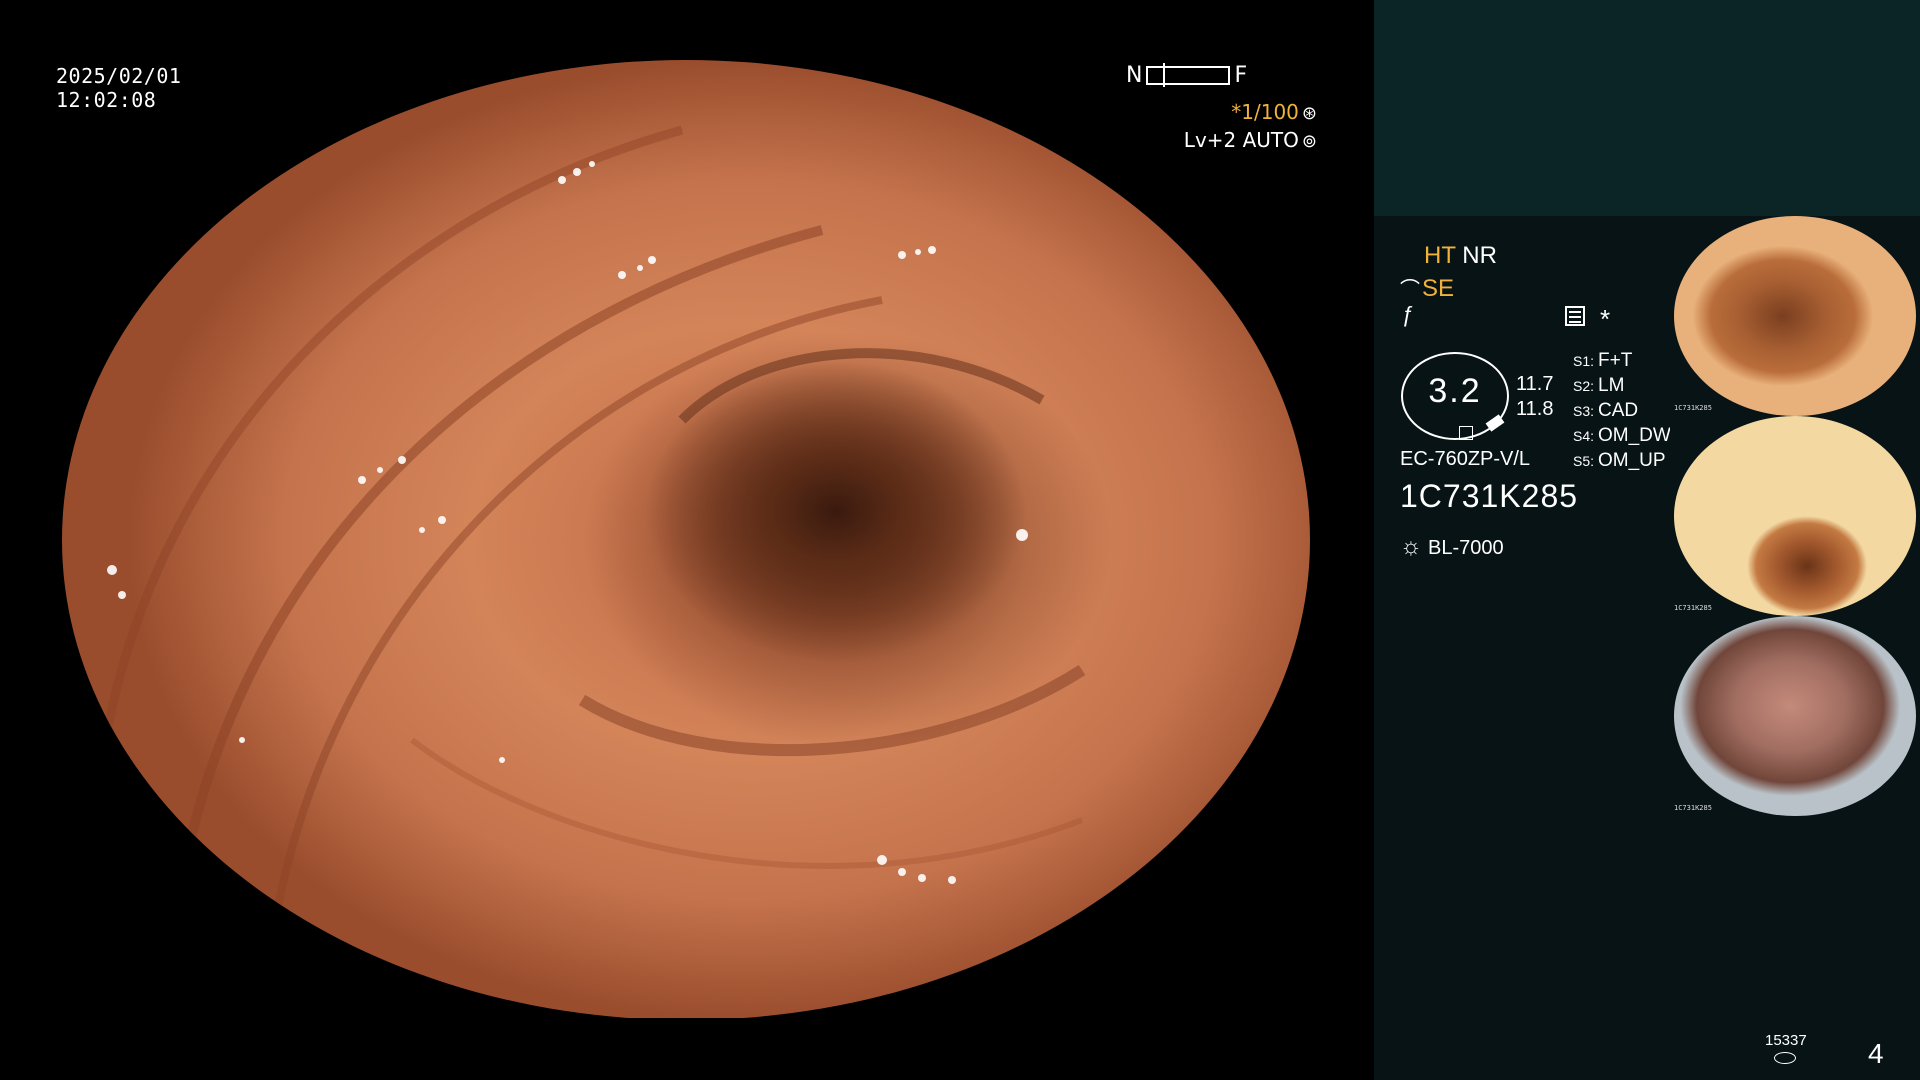 Image resolution: width=1920 pixels, height=1080 pixels. What do you see at coordinates (1583, 461) in the screenshot?
I see `setting-key: S5:` at bounding box center [1583, 461].